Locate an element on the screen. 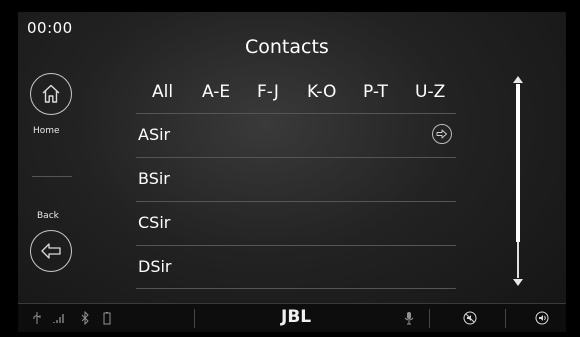 This screenshot has width=580, height=337. back-arrow-icon is located at coordinates (51, 251).